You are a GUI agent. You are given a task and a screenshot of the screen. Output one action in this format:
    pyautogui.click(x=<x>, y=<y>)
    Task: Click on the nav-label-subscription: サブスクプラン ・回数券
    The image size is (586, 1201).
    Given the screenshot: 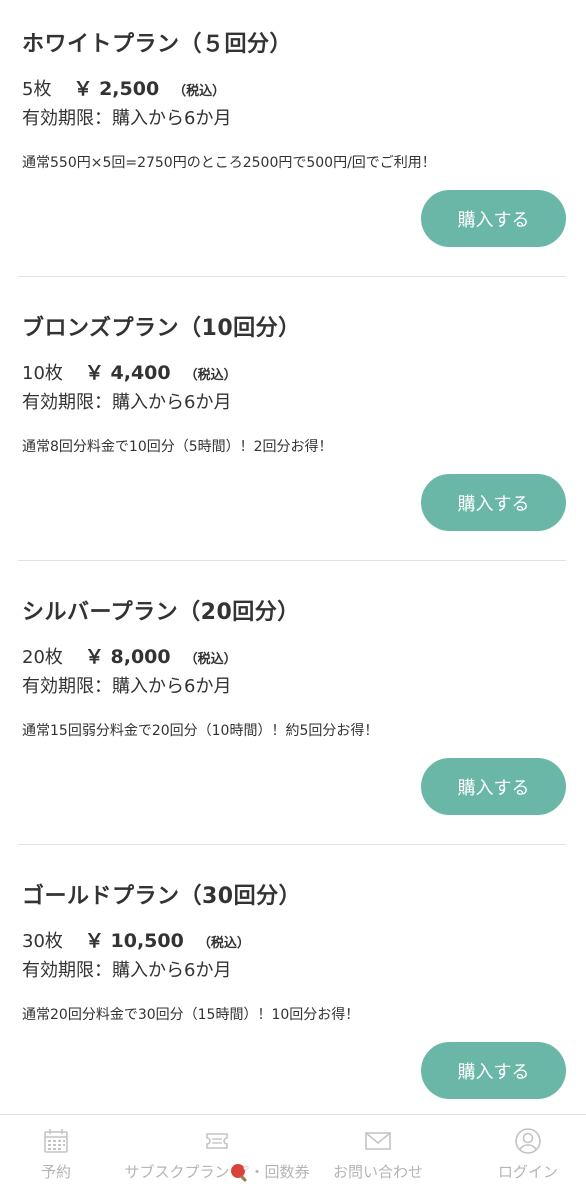 What is the action you would take?
    pyautogui.click(x=217, y=1172)
    